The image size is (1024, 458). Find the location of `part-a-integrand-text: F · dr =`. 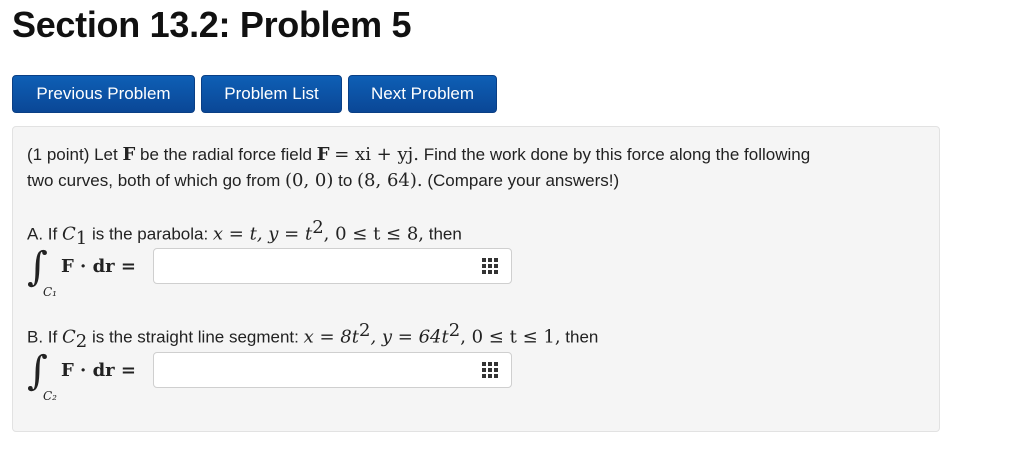

part-a-integrand-text: F · dr = is located at coordinates (98, 266).